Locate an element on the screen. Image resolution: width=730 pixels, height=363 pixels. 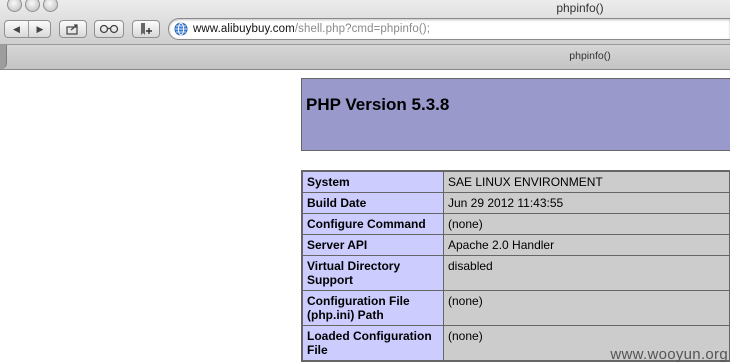
row-value: Apache 2.0 Handler is located at coordinates (586, 245).